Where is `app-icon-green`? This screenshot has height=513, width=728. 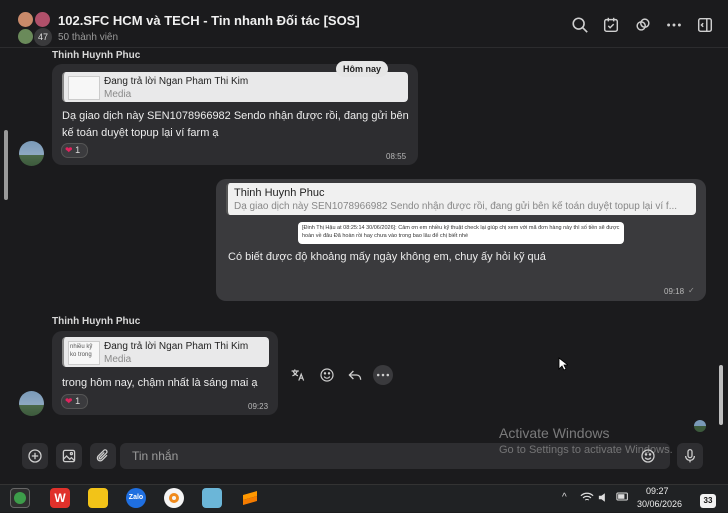 app-icon-green is located at coordinates (20, 498).